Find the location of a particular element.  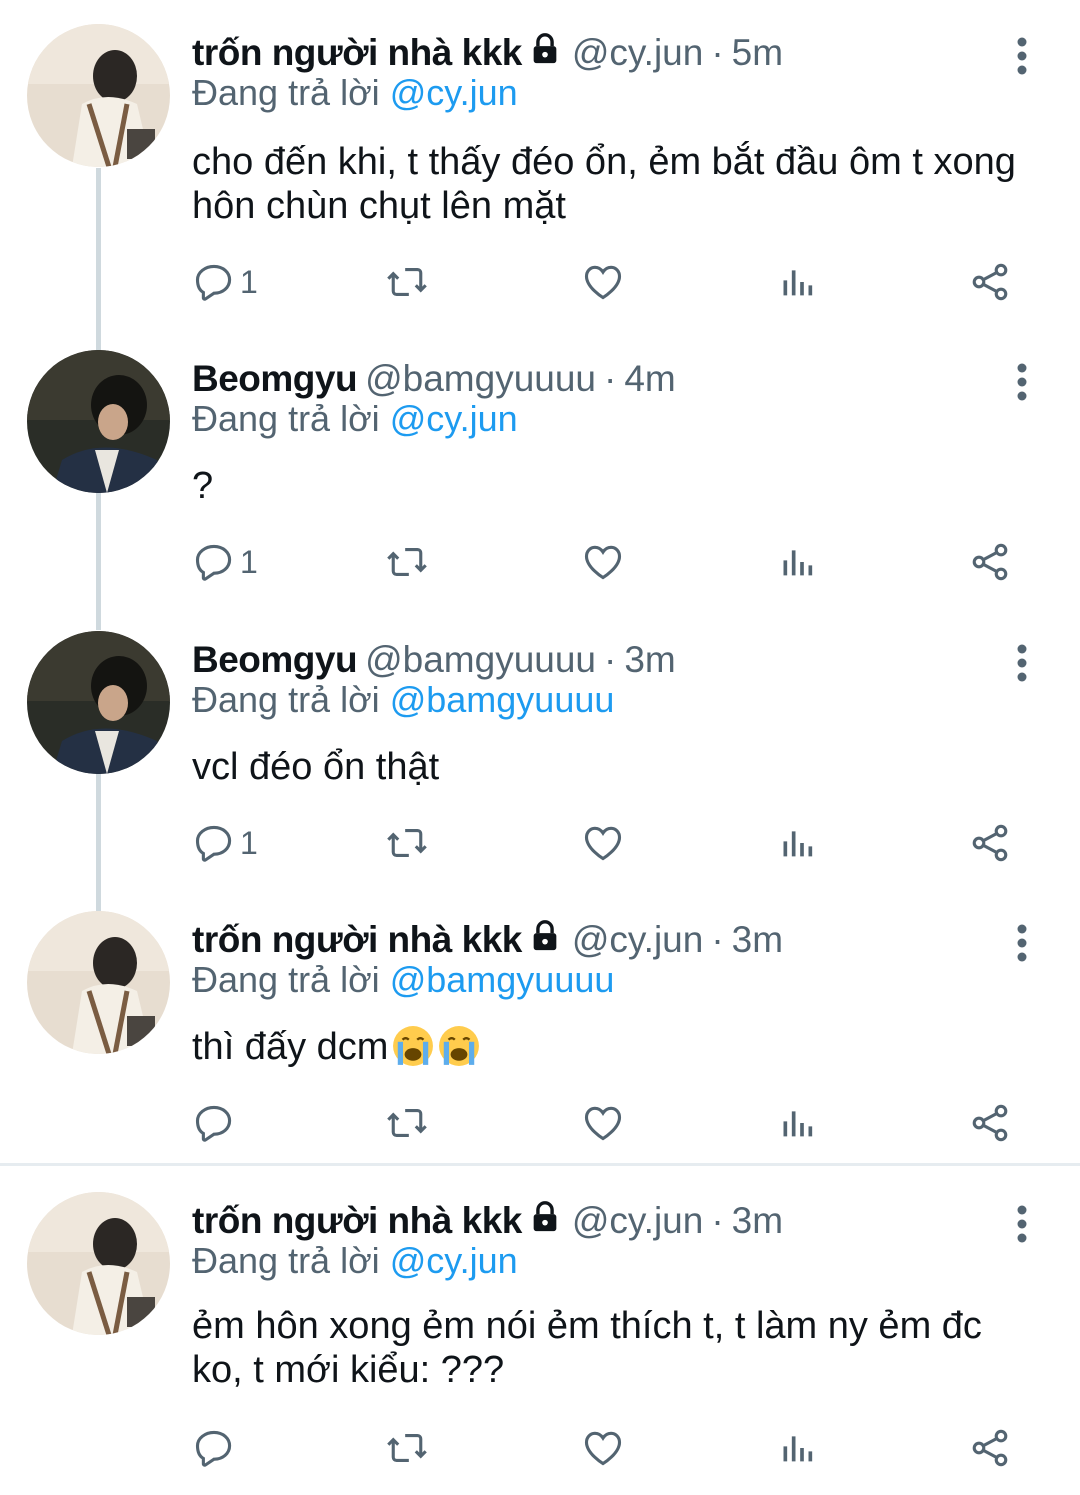

tweet-text-line: ? is located at coordinates (203, 486).